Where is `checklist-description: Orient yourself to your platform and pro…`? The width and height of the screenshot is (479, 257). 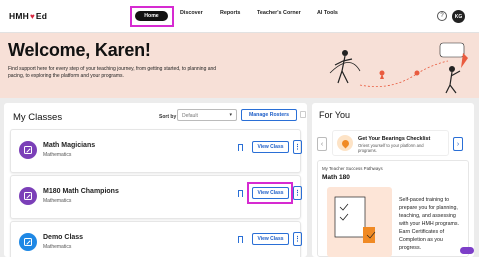
checklist-description: Orient yourself to your platform and pro… is located at coordinates (391, 148).